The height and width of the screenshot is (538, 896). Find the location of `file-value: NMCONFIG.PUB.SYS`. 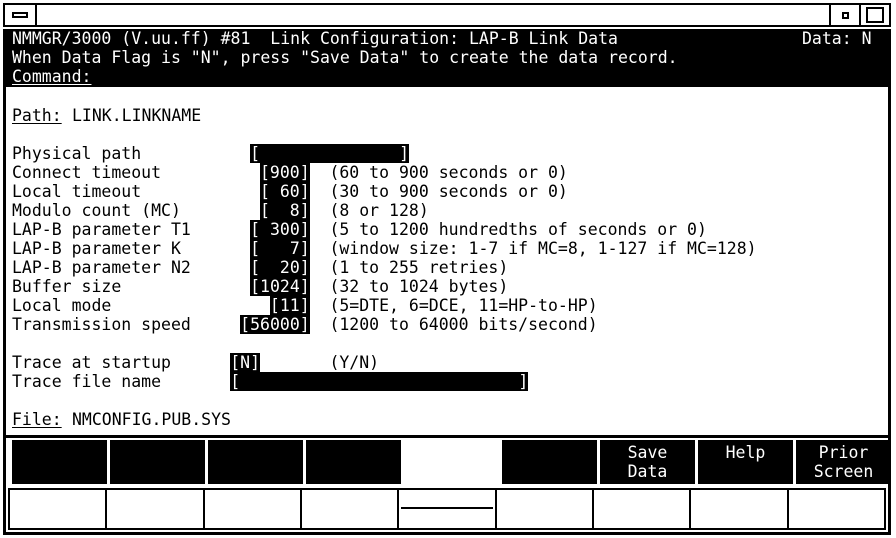

file-value: NMCONFIG.PUB.SYS is located at coordinates (151, 419).